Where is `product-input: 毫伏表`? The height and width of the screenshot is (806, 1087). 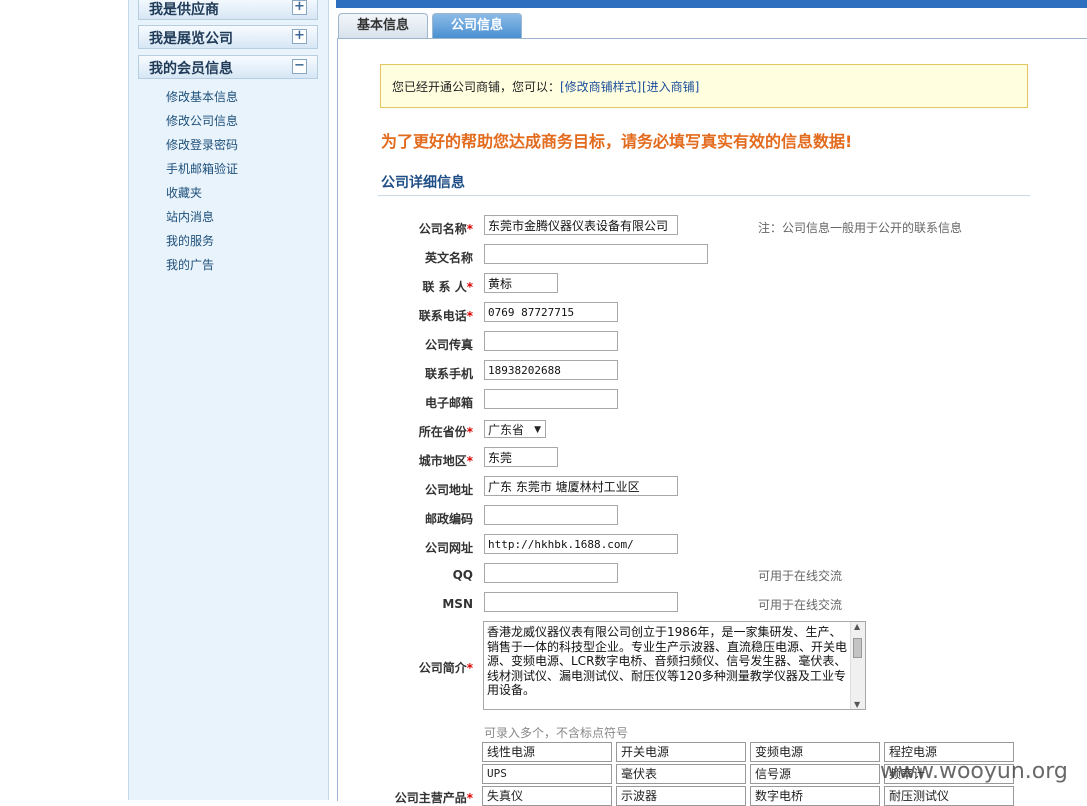 product-input: 毫伏表 is located at coordinates (681, 774).